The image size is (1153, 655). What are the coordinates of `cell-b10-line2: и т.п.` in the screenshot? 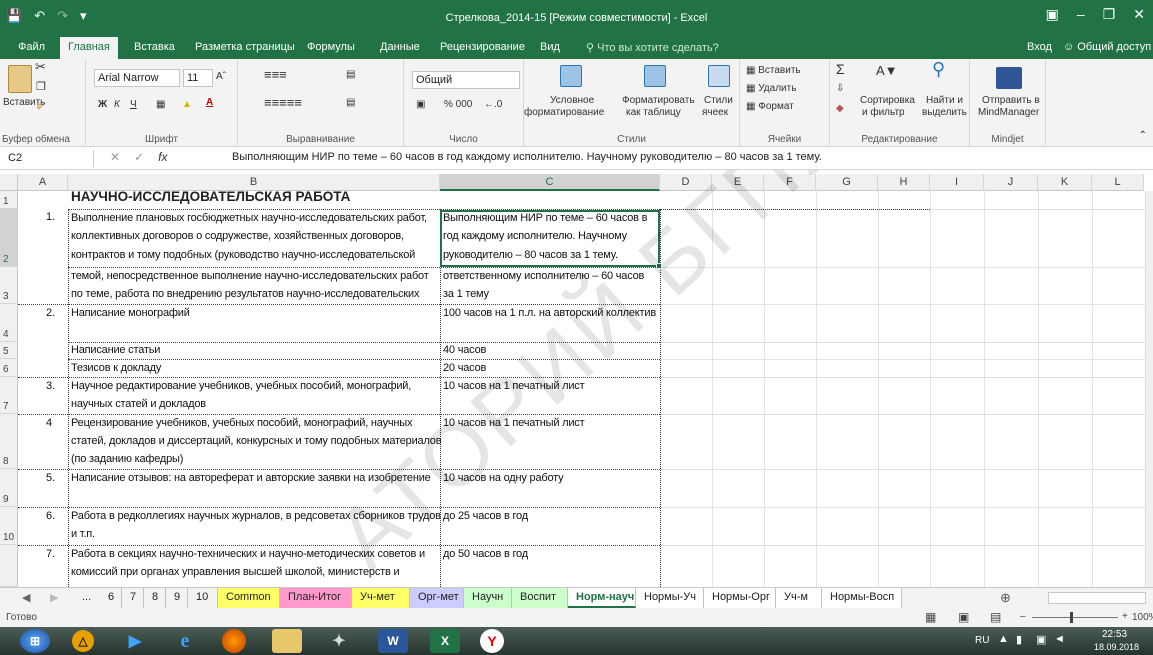 It's located at (83, 535).